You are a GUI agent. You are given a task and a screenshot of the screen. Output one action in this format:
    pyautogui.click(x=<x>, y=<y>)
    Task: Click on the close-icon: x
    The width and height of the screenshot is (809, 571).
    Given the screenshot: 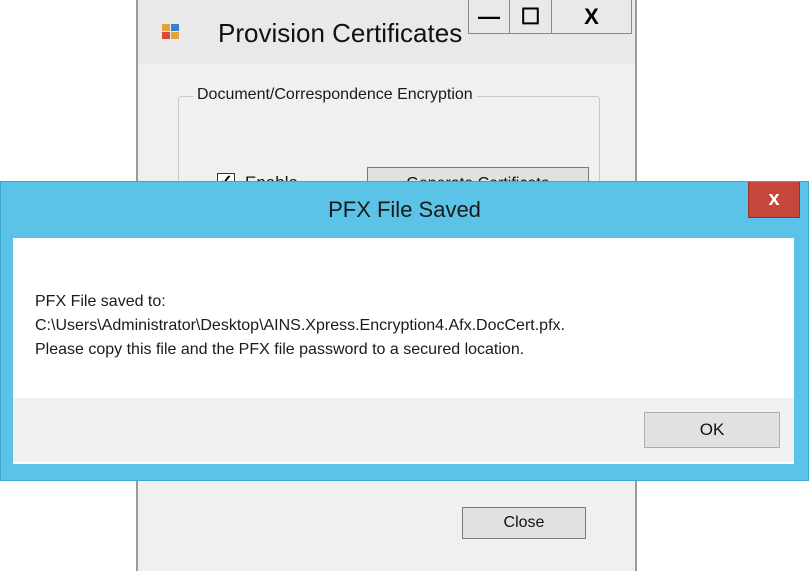 What is the action you would take?
    pyautogui.click(x=774, y=199)
    